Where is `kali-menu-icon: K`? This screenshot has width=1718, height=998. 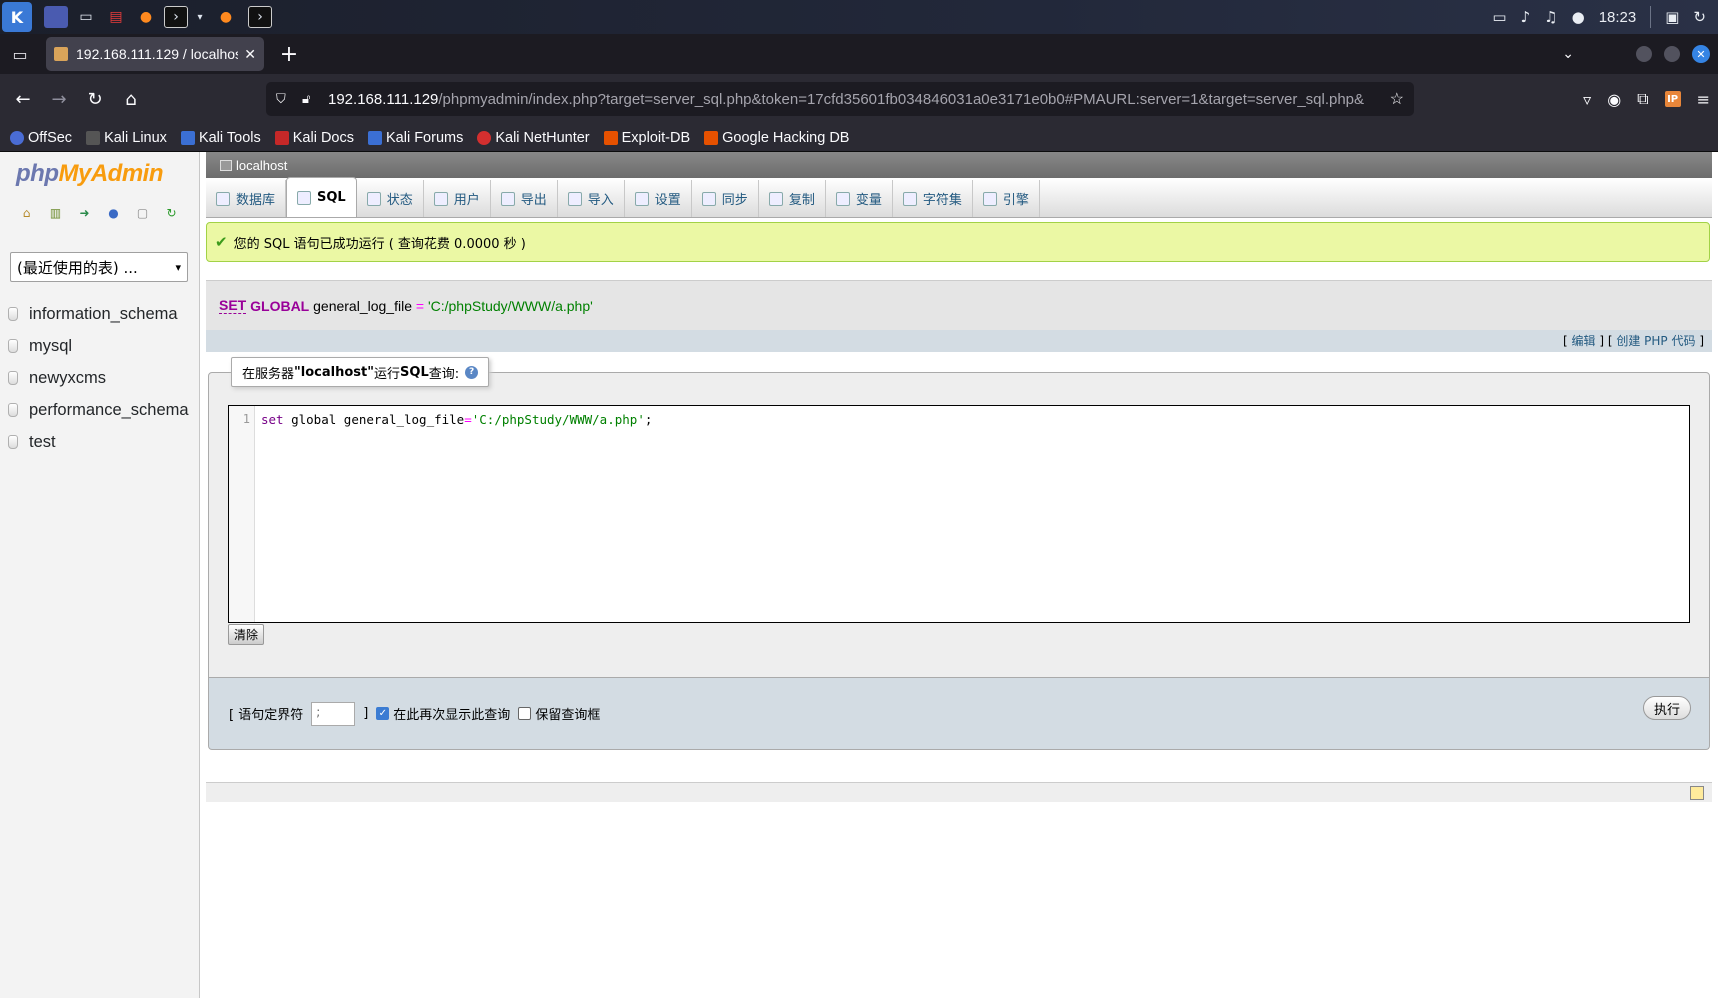 kali-menu-icon: K is located at coordinates (17, 17).